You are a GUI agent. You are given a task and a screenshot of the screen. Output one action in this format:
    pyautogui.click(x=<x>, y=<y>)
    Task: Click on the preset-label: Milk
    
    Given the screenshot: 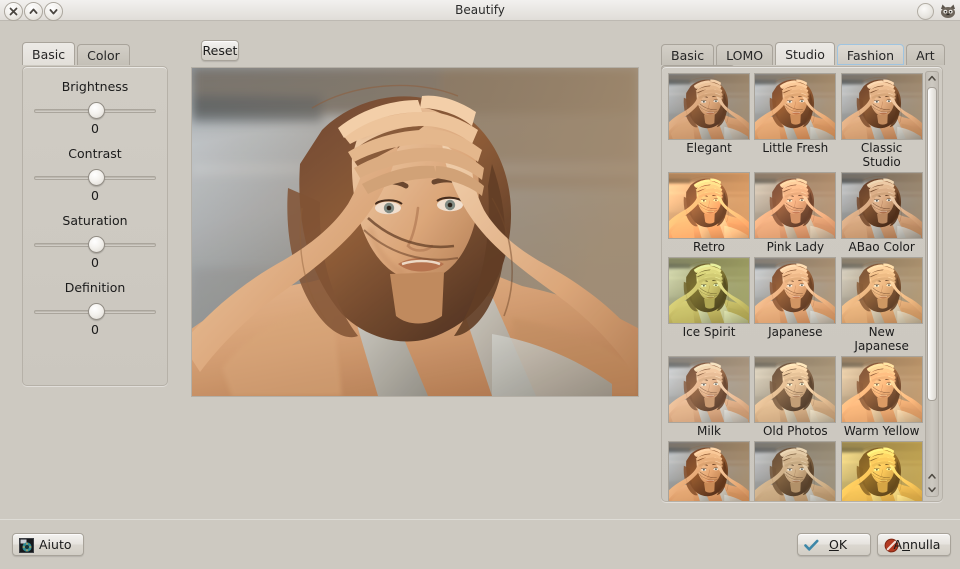 What is the action you would take?
    pyautogui.click(x=709, y=431)
    